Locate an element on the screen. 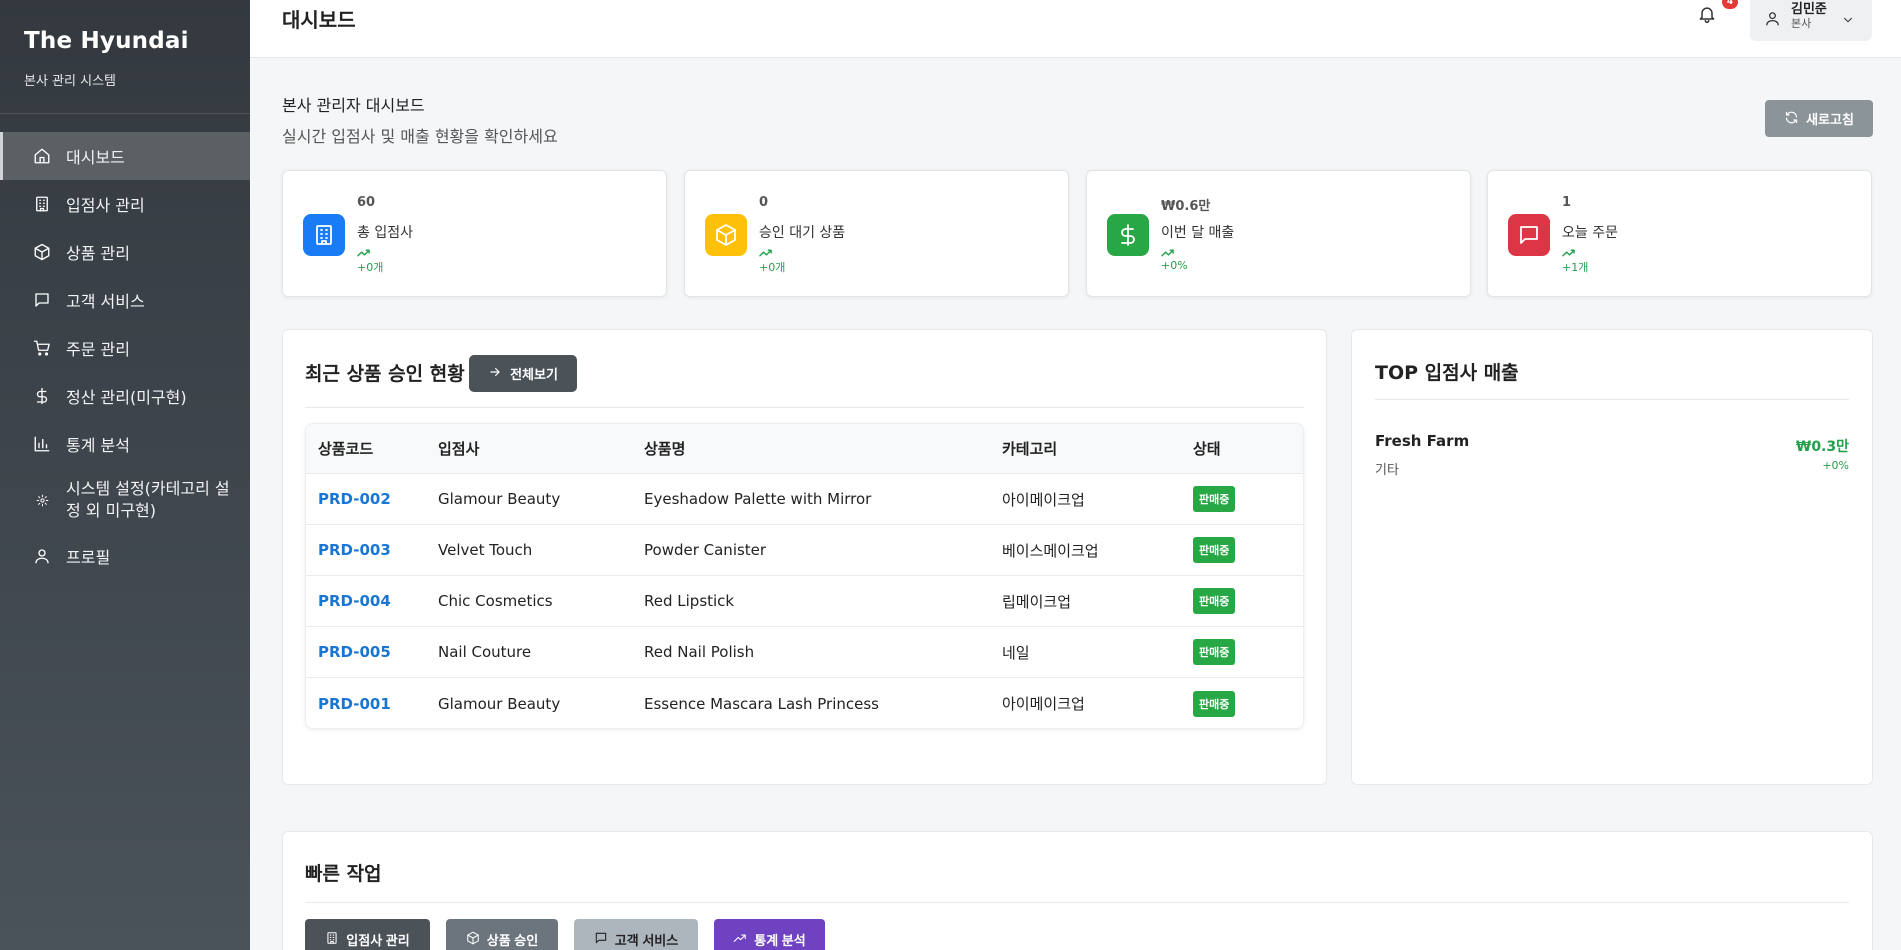 Image resolution: width=1901 pixels, height=950 pixels. top-vendor-name: Fresh Farm is located at coordinates (1422, 441).